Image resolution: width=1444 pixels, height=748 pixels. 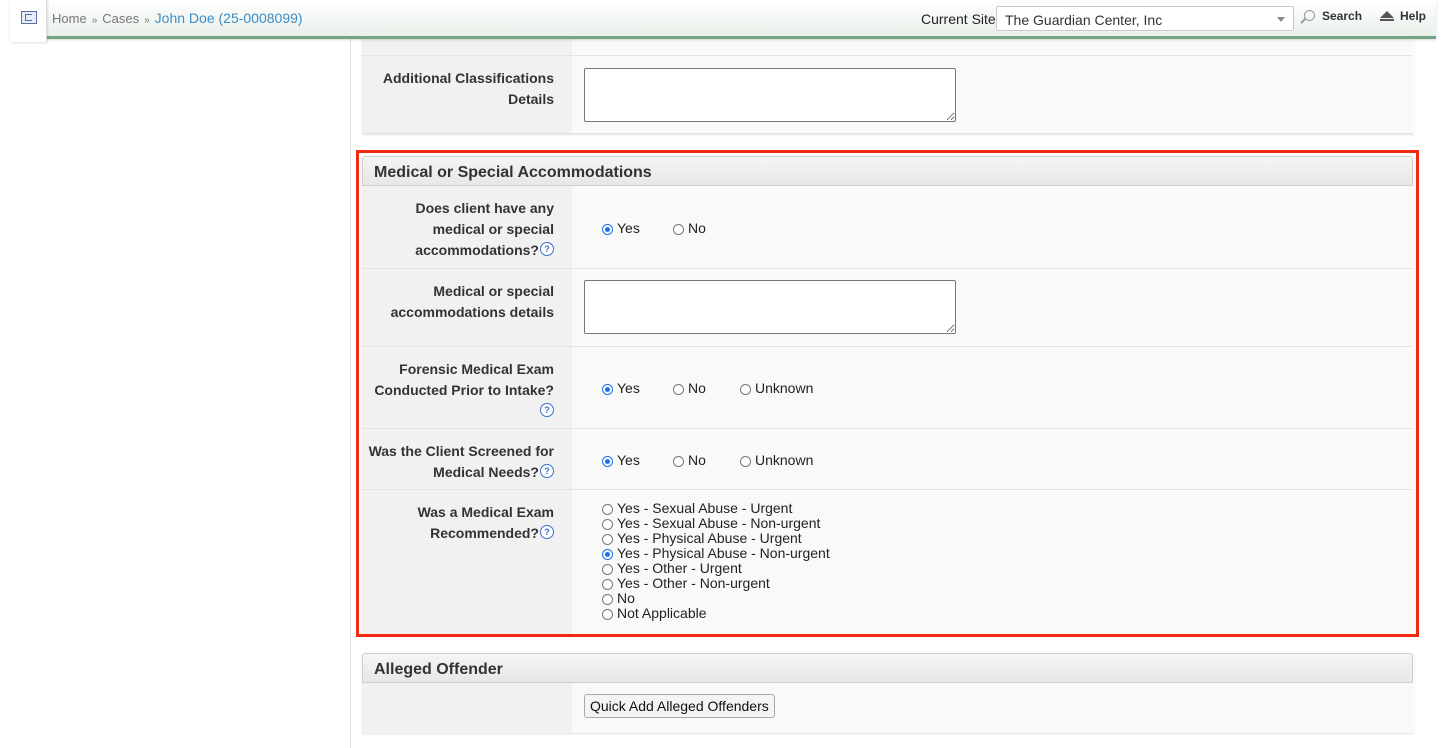 What do you see at coordinates (992, 708) in the screenshot?
I see `quick-add-field: Quick Add Alleged Offenders` at bounding box center [992, 708].